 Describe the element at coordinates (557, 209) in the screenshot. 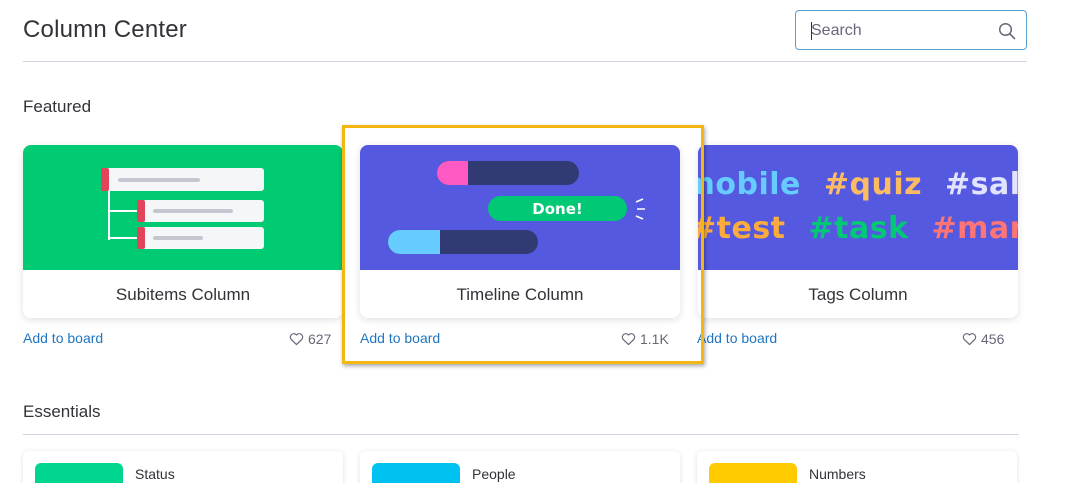

I see `done-badge: Done!` at that location.